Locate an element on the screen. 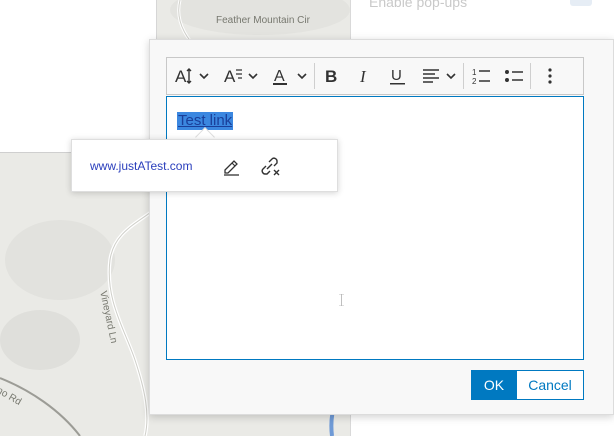 This screenshot has height=436, width=614. svg-text: U is located at coordinates (396, 75).